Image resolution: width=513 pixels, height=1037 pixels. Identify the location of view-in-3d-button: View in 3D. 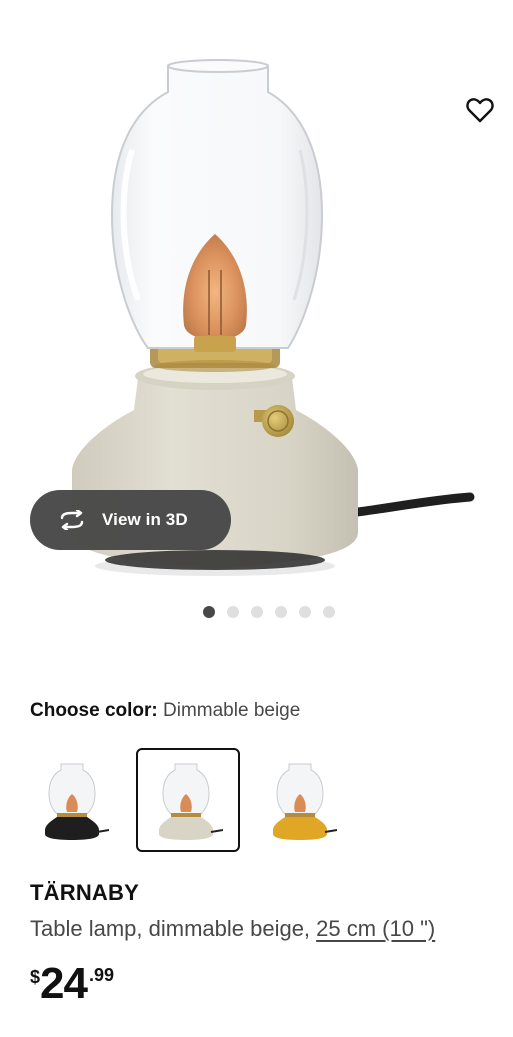
(130, 520).